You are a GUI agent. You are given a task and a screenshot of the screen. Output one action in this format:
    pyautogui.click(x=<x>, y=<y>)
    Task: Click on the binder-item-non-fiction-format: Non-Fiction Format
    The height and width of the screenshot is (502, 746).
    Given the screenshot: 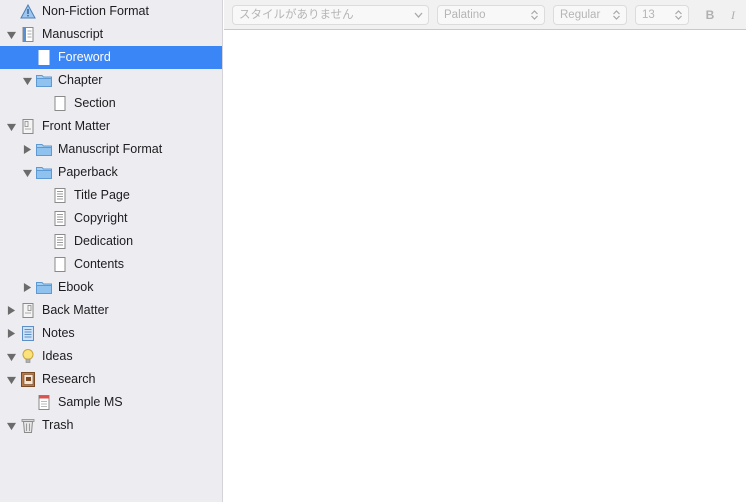 What is the action you would take?
    pyautogui.click(x=111, y=11)
    